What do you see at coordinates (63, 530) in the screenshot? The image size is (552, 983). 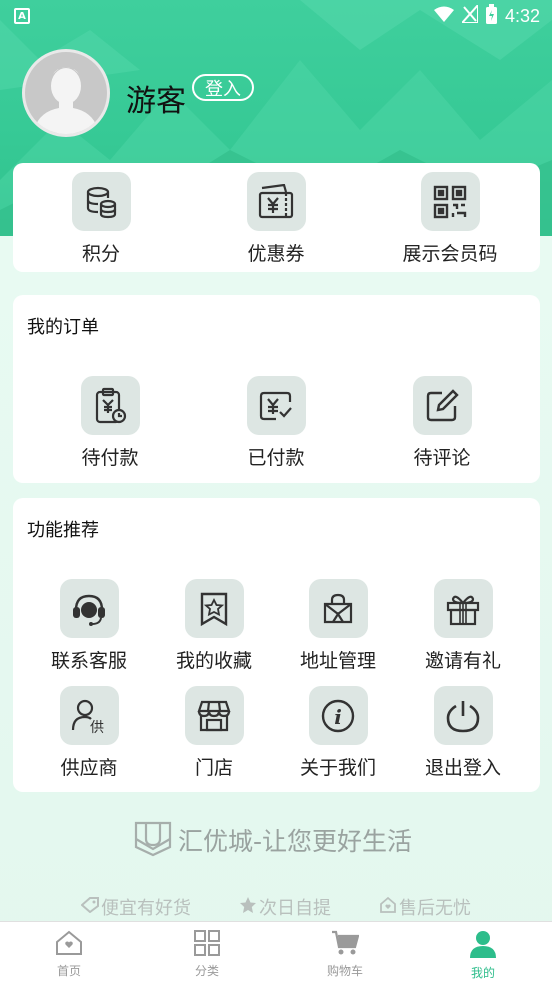 I see `features-title: 功能推荐` at bounding box center [63, 530].